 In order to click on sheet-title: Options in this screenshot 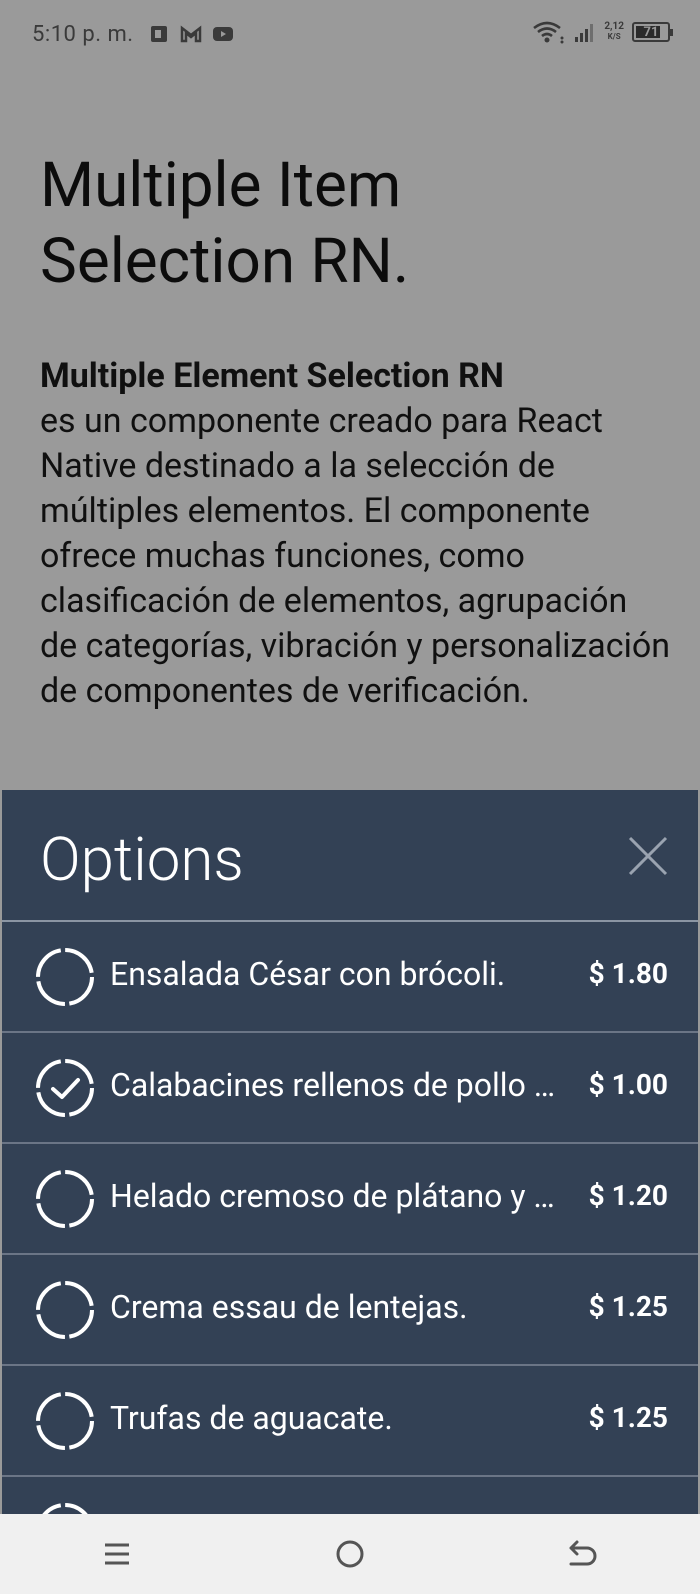, I will do `click(142, 859)`.